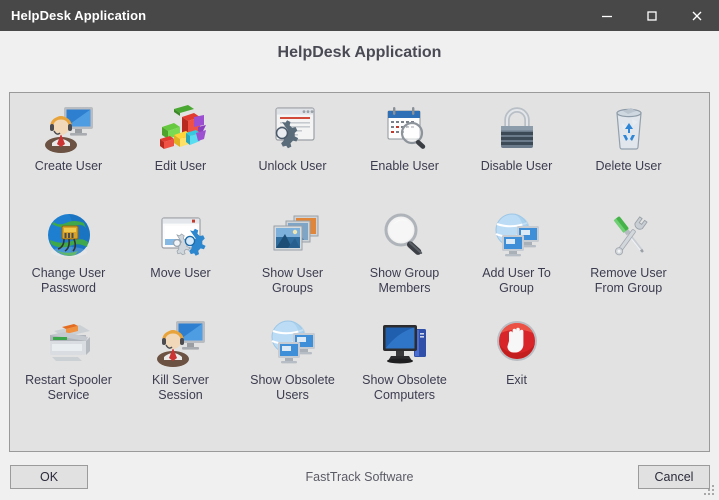 This screenshot has width=719, height=500. I want to click on action-edit-user: Edit User, so click(180, 151).